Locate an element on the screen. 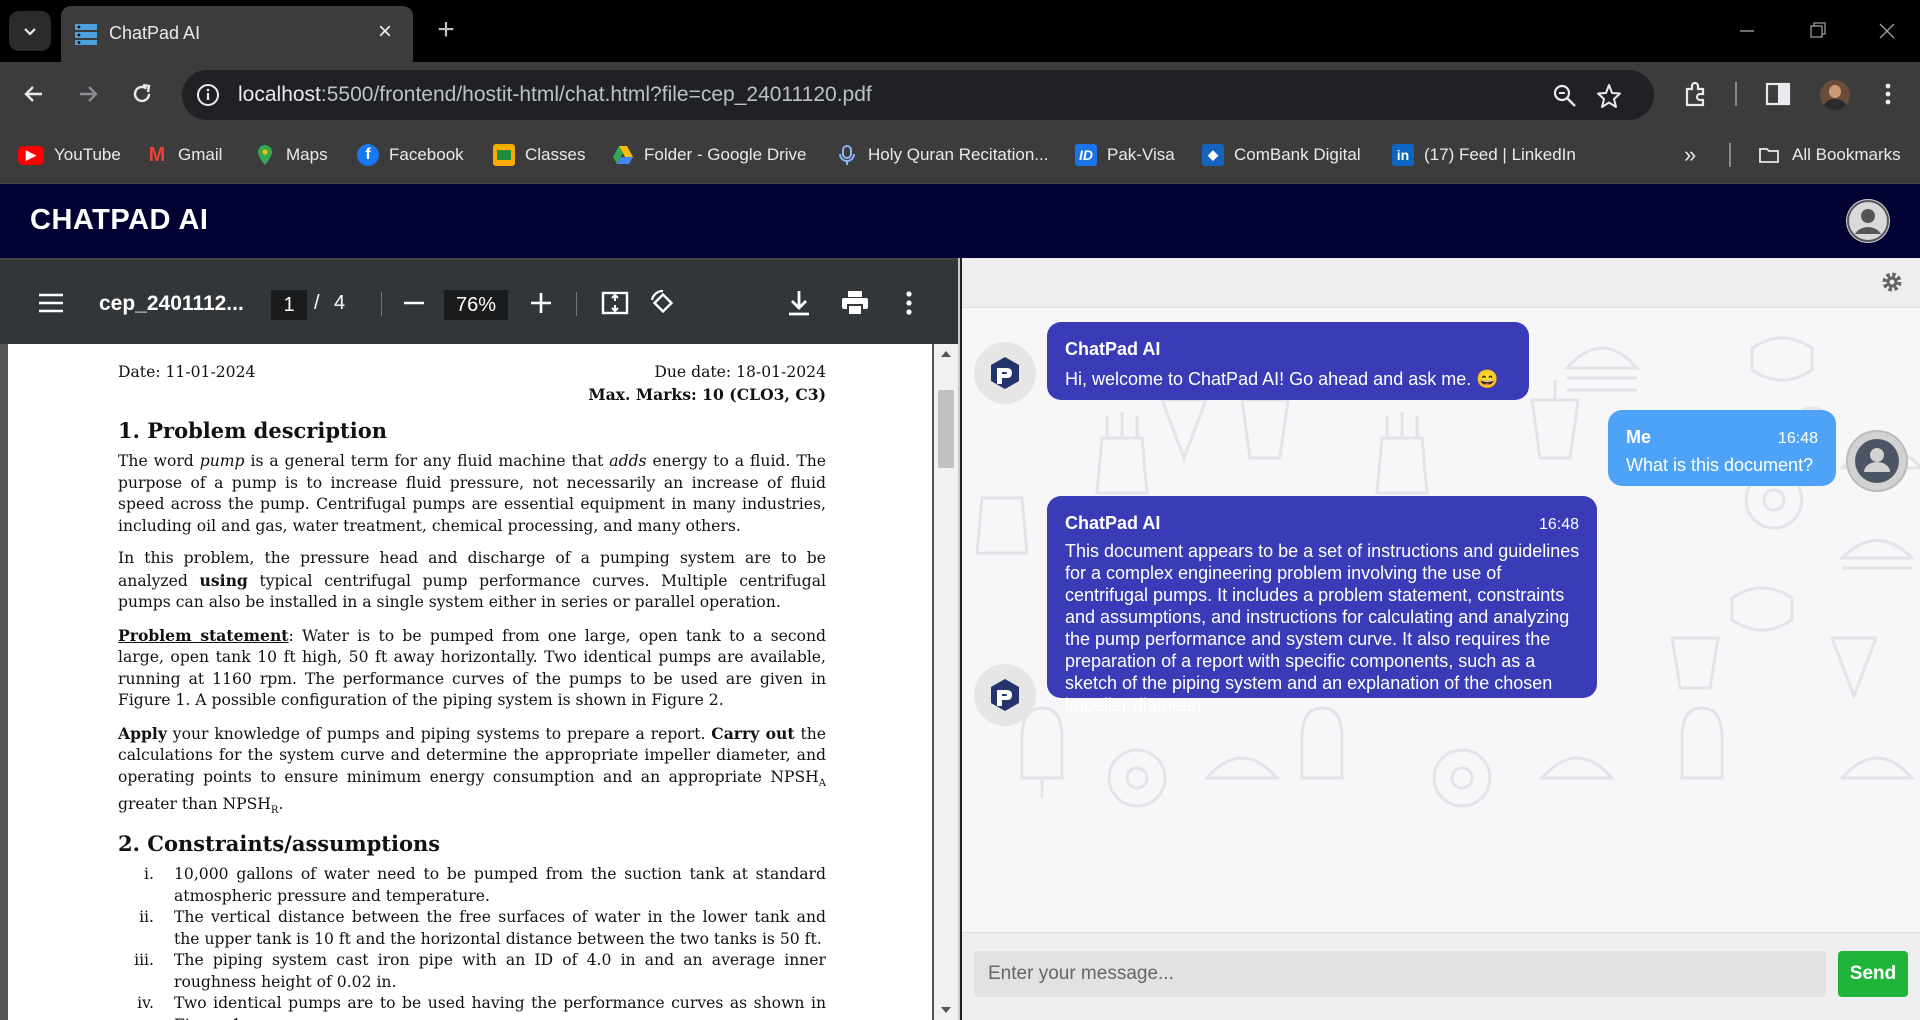 This screenshot has width=1920, height=1020. message-input is located at coordinates (1400, 974).